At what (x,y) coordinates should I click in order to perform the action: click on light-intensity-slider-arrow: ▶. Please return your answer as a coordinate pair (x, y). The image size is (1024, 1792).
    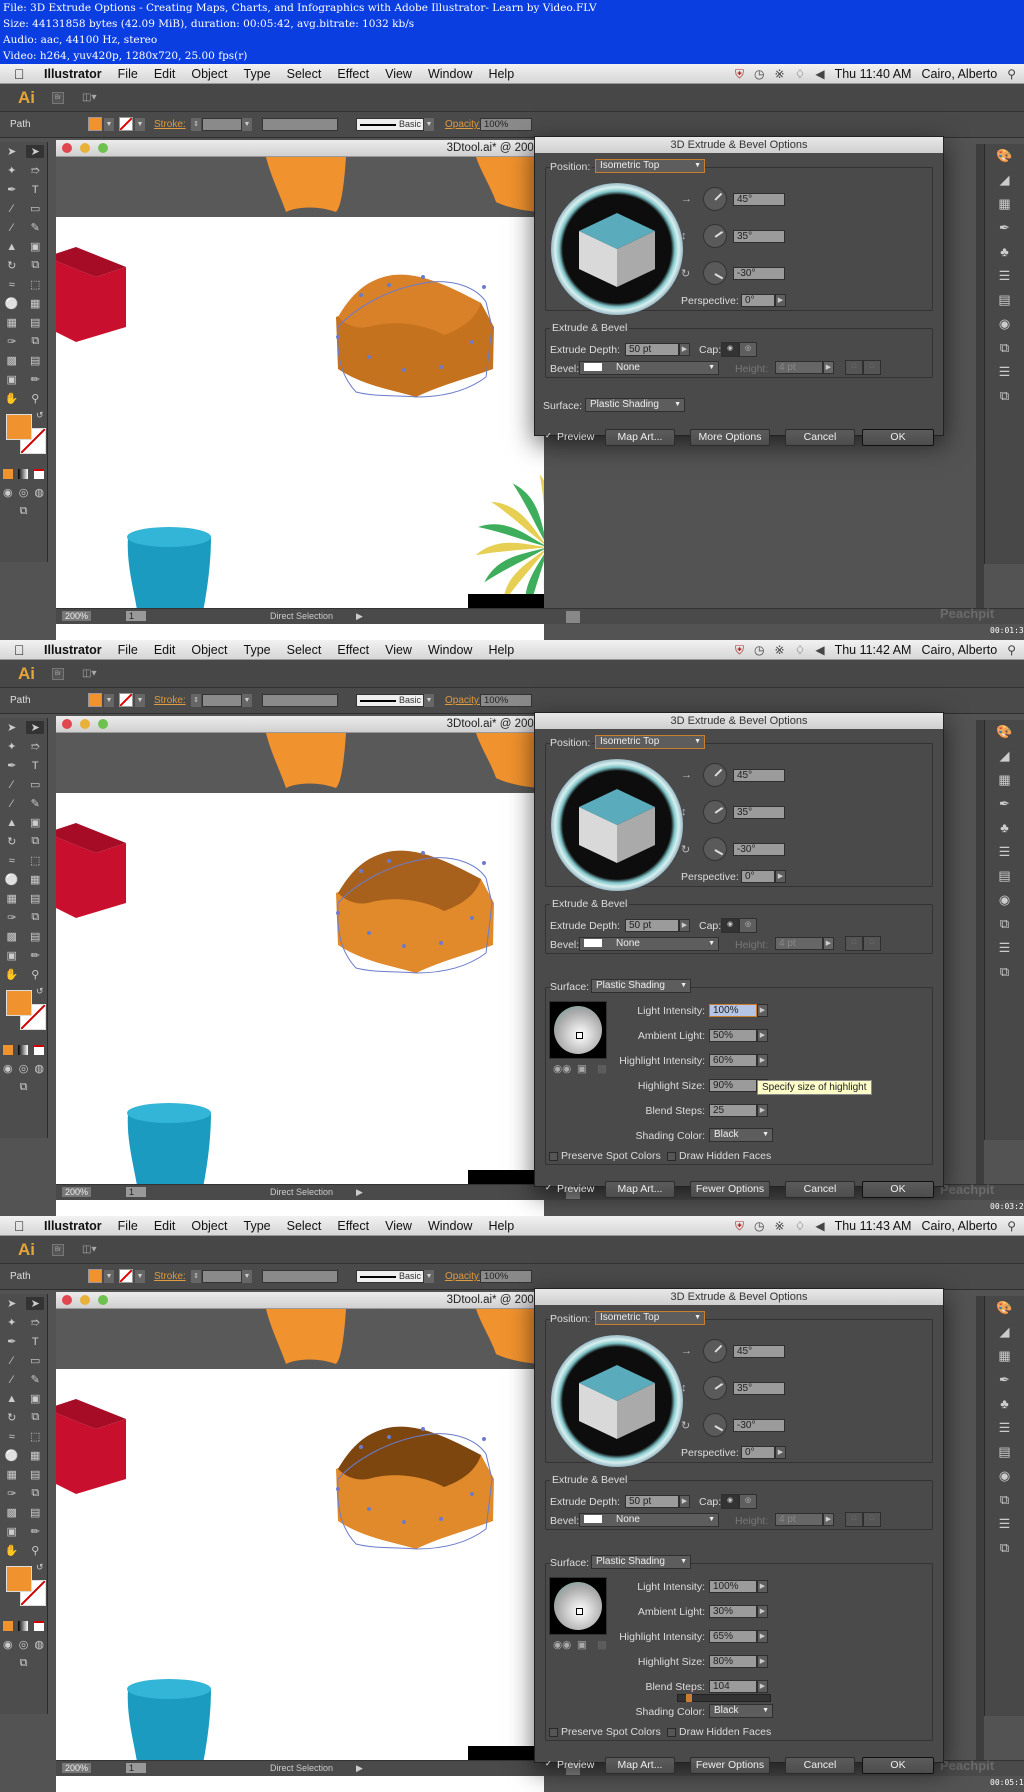
    Looking at the image, I should click on (762, 1586).